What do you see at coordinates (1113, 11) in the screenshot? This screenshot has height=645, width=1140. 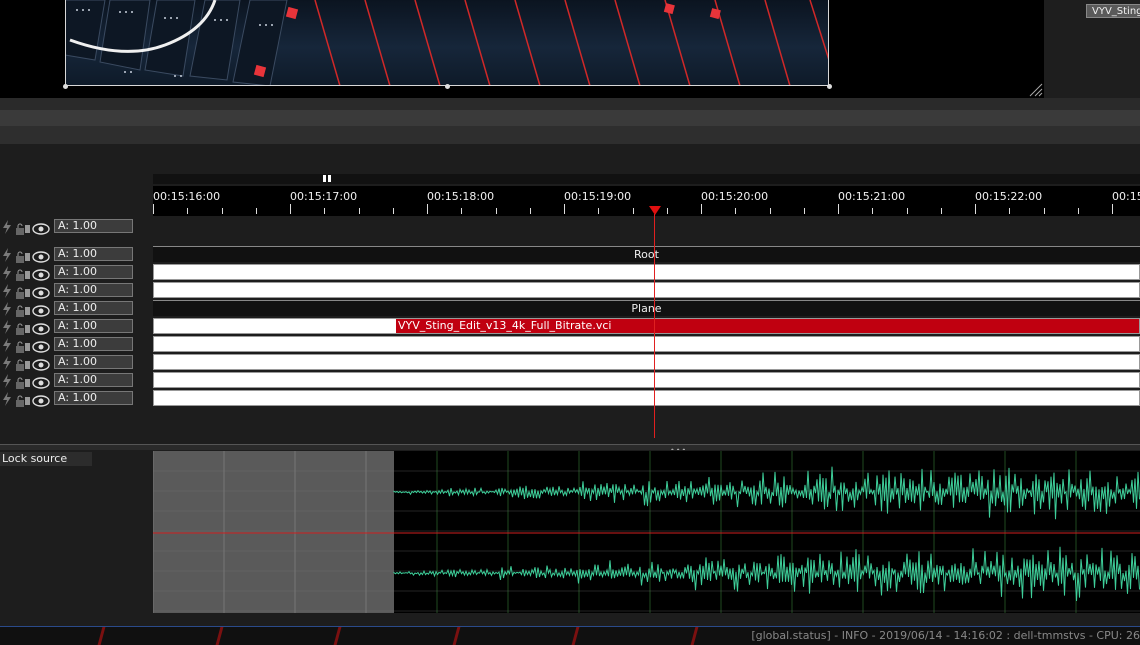 I see `clip-tag: VYV_Sting` at bounding box center [1113, 11].